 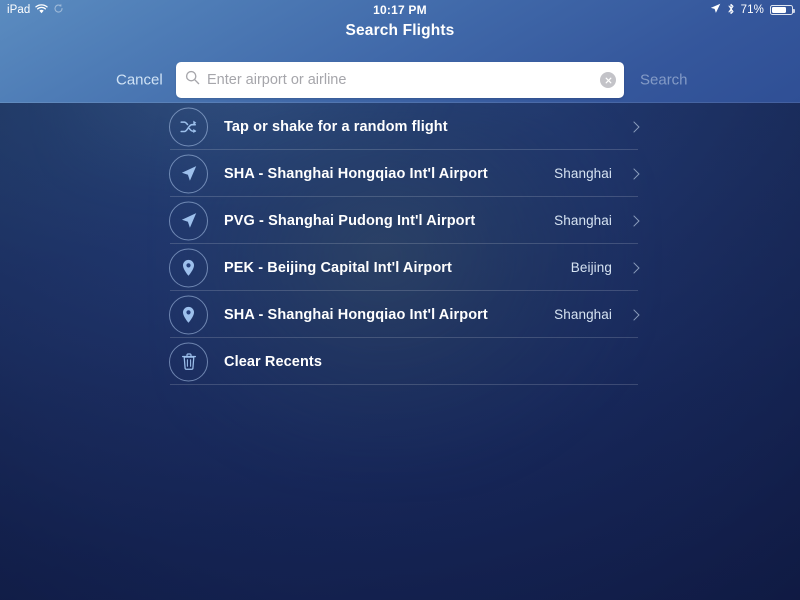 What do you see at coordinates (338, 267) in the screenshot?
I see `list-item-label: PEK - Beijing Capital Int'l Airport` at bounding box center [338, 267].